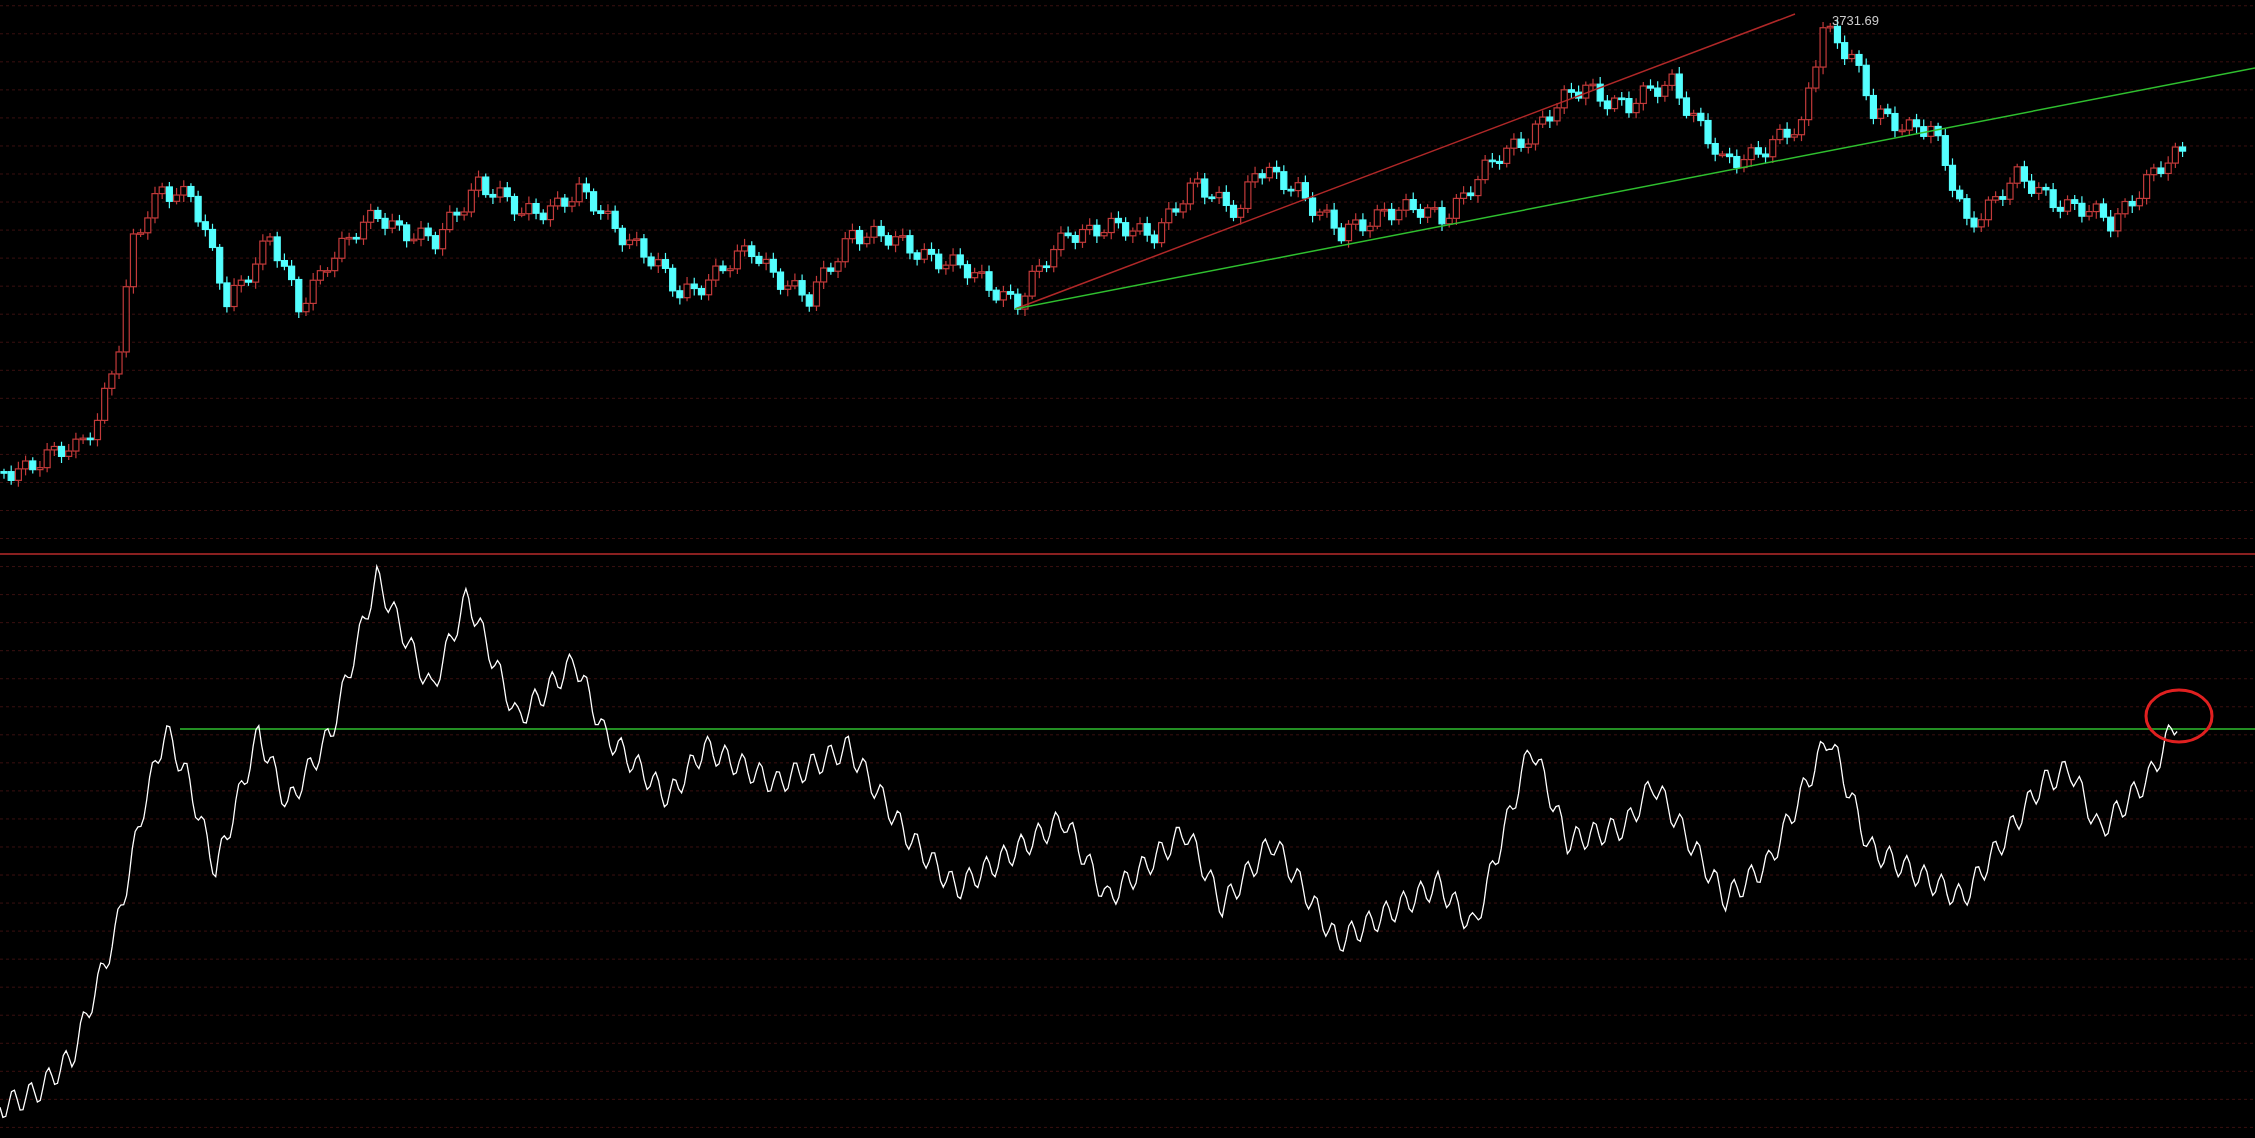 Image resolution: width=2255 pixels, height=1138 pixels. Describe the element at coordinates (2179, 716) in the screenshot. I see `circle-mark` at that location.